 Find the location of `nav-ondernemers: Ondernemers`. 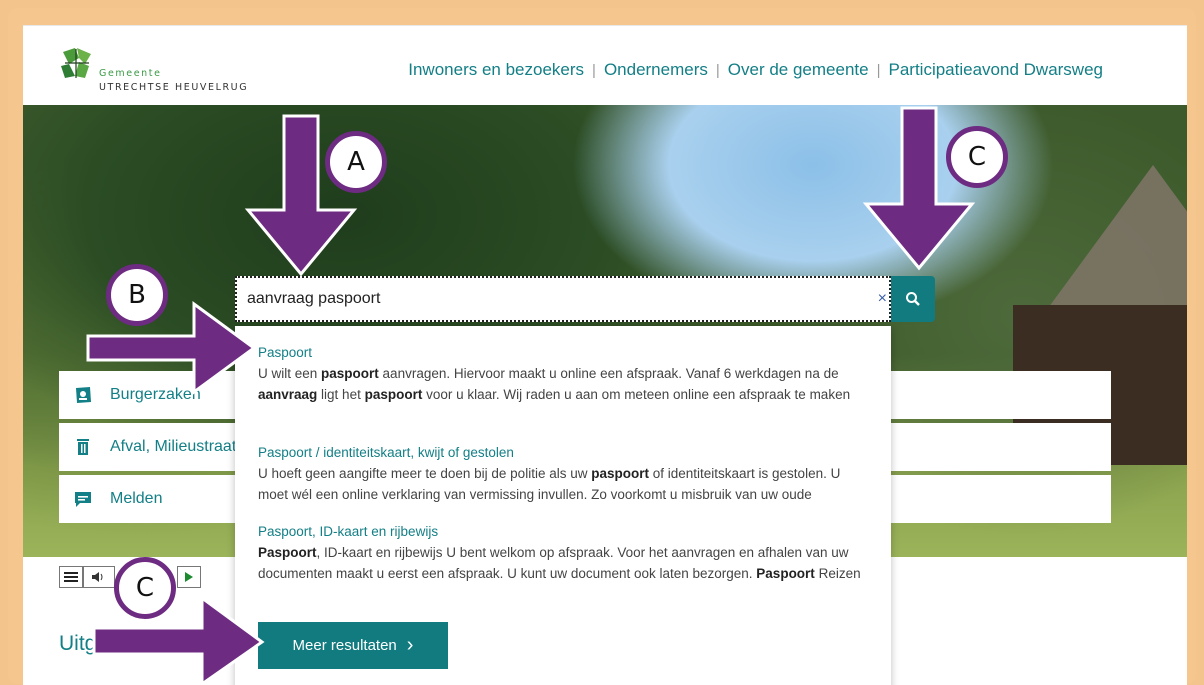

nav-ondernemers: Ondernemers is located at coordinates (656, 70).